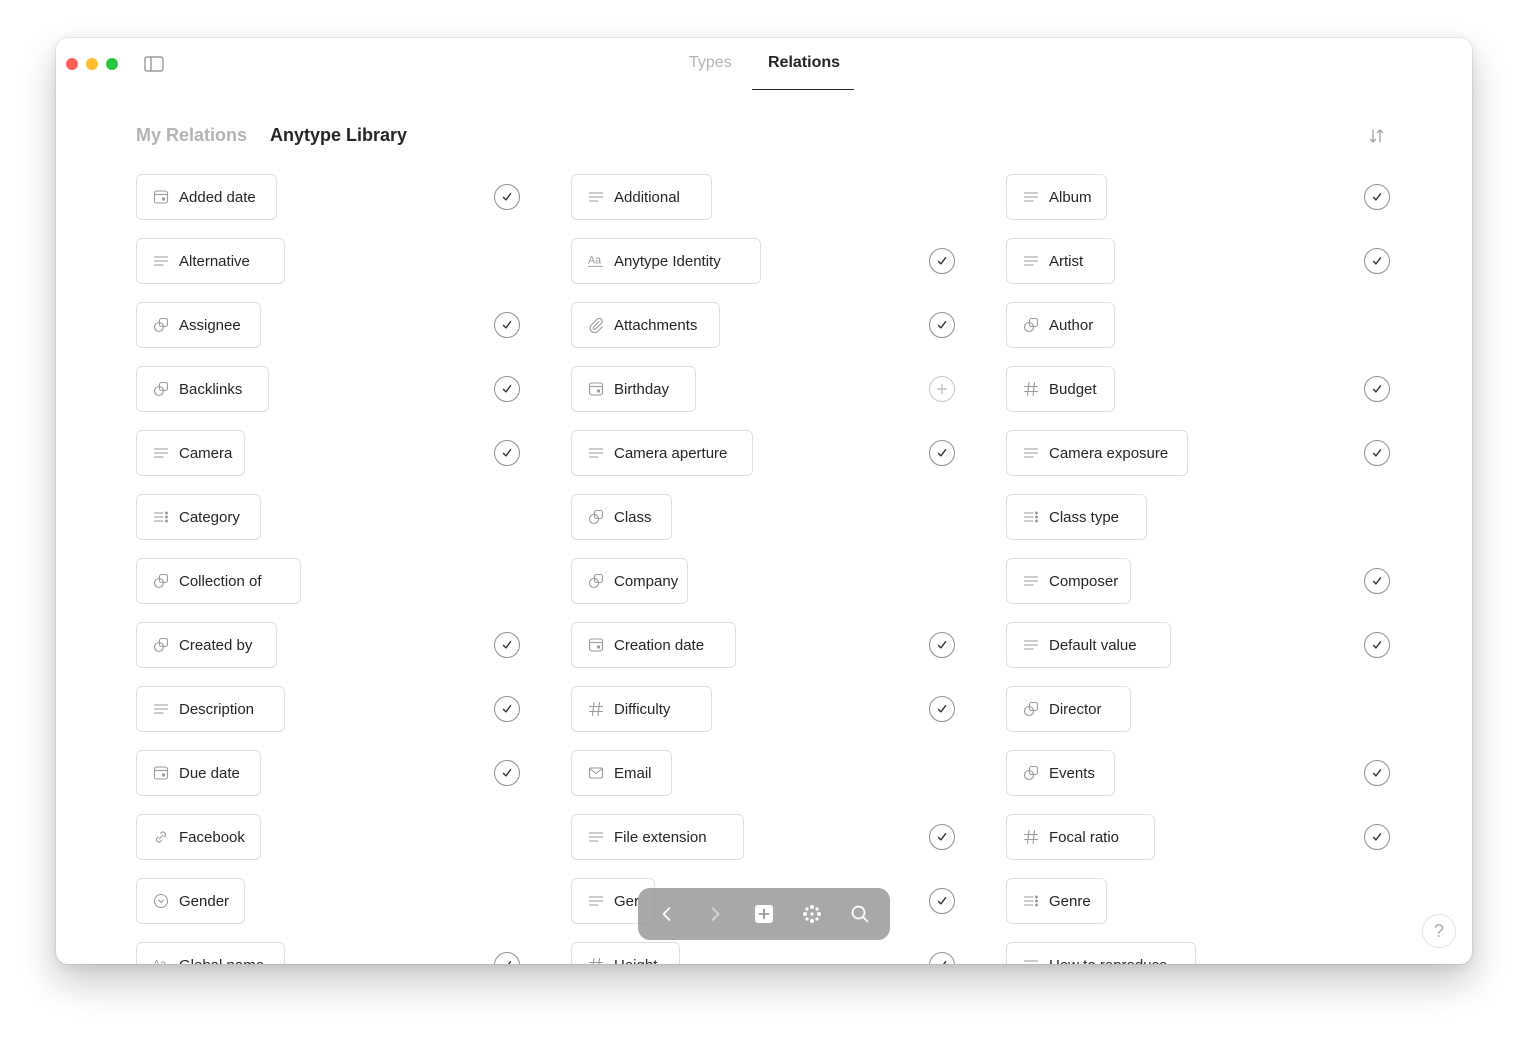 The image size is (1528, 1038). I want to click on relation-chip: Focal ratio, so click(1080, 837).